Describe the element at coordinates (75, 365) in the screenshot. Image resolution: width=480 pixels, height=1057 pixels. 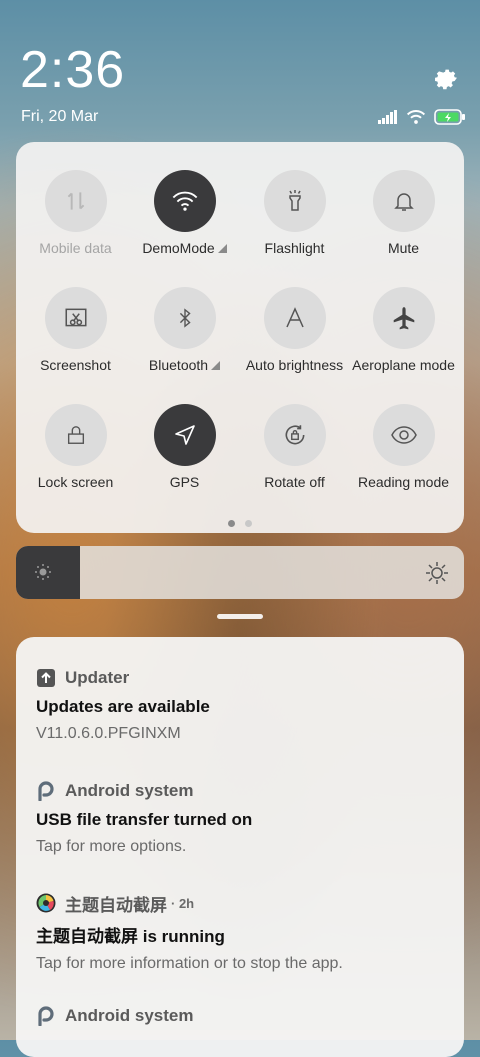
I see `tile-label: Screenshot` at that location.